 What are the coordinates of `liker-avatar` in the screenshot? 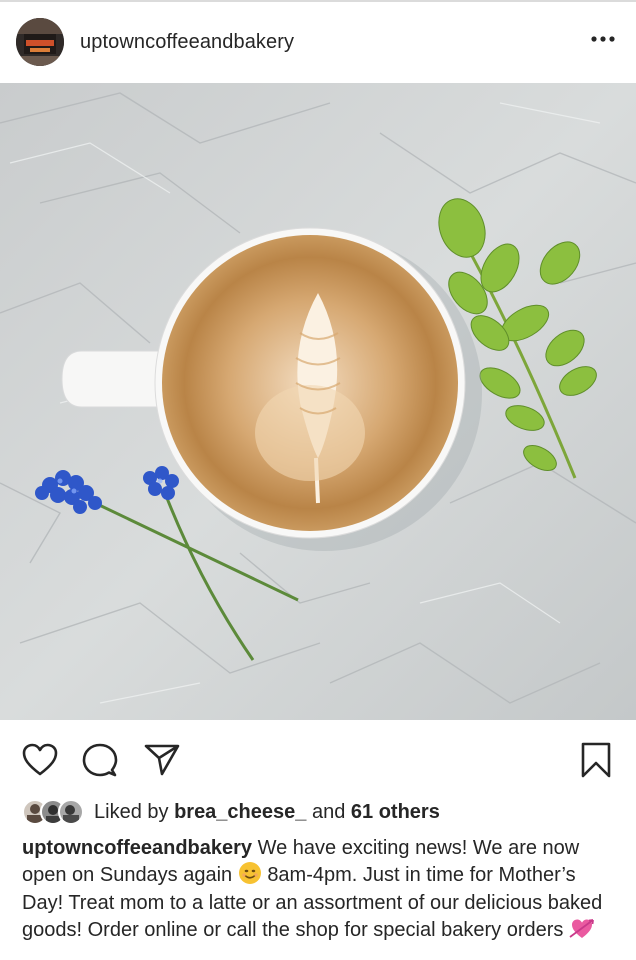 It's located at (71, 812).